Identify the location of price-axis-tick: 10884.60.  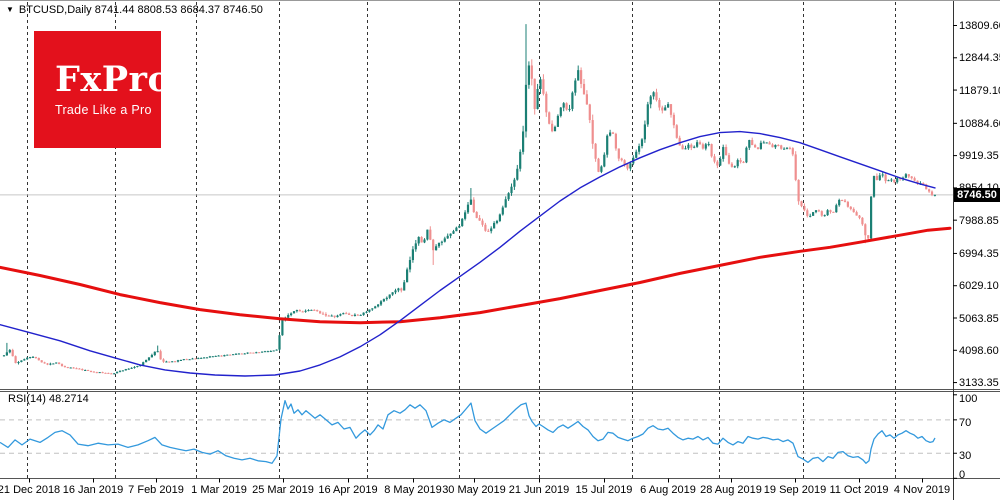
(979, 123).